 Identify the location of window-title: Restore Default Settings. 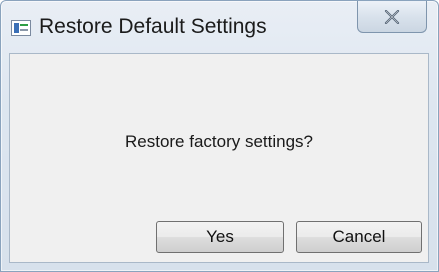
(153, 26).